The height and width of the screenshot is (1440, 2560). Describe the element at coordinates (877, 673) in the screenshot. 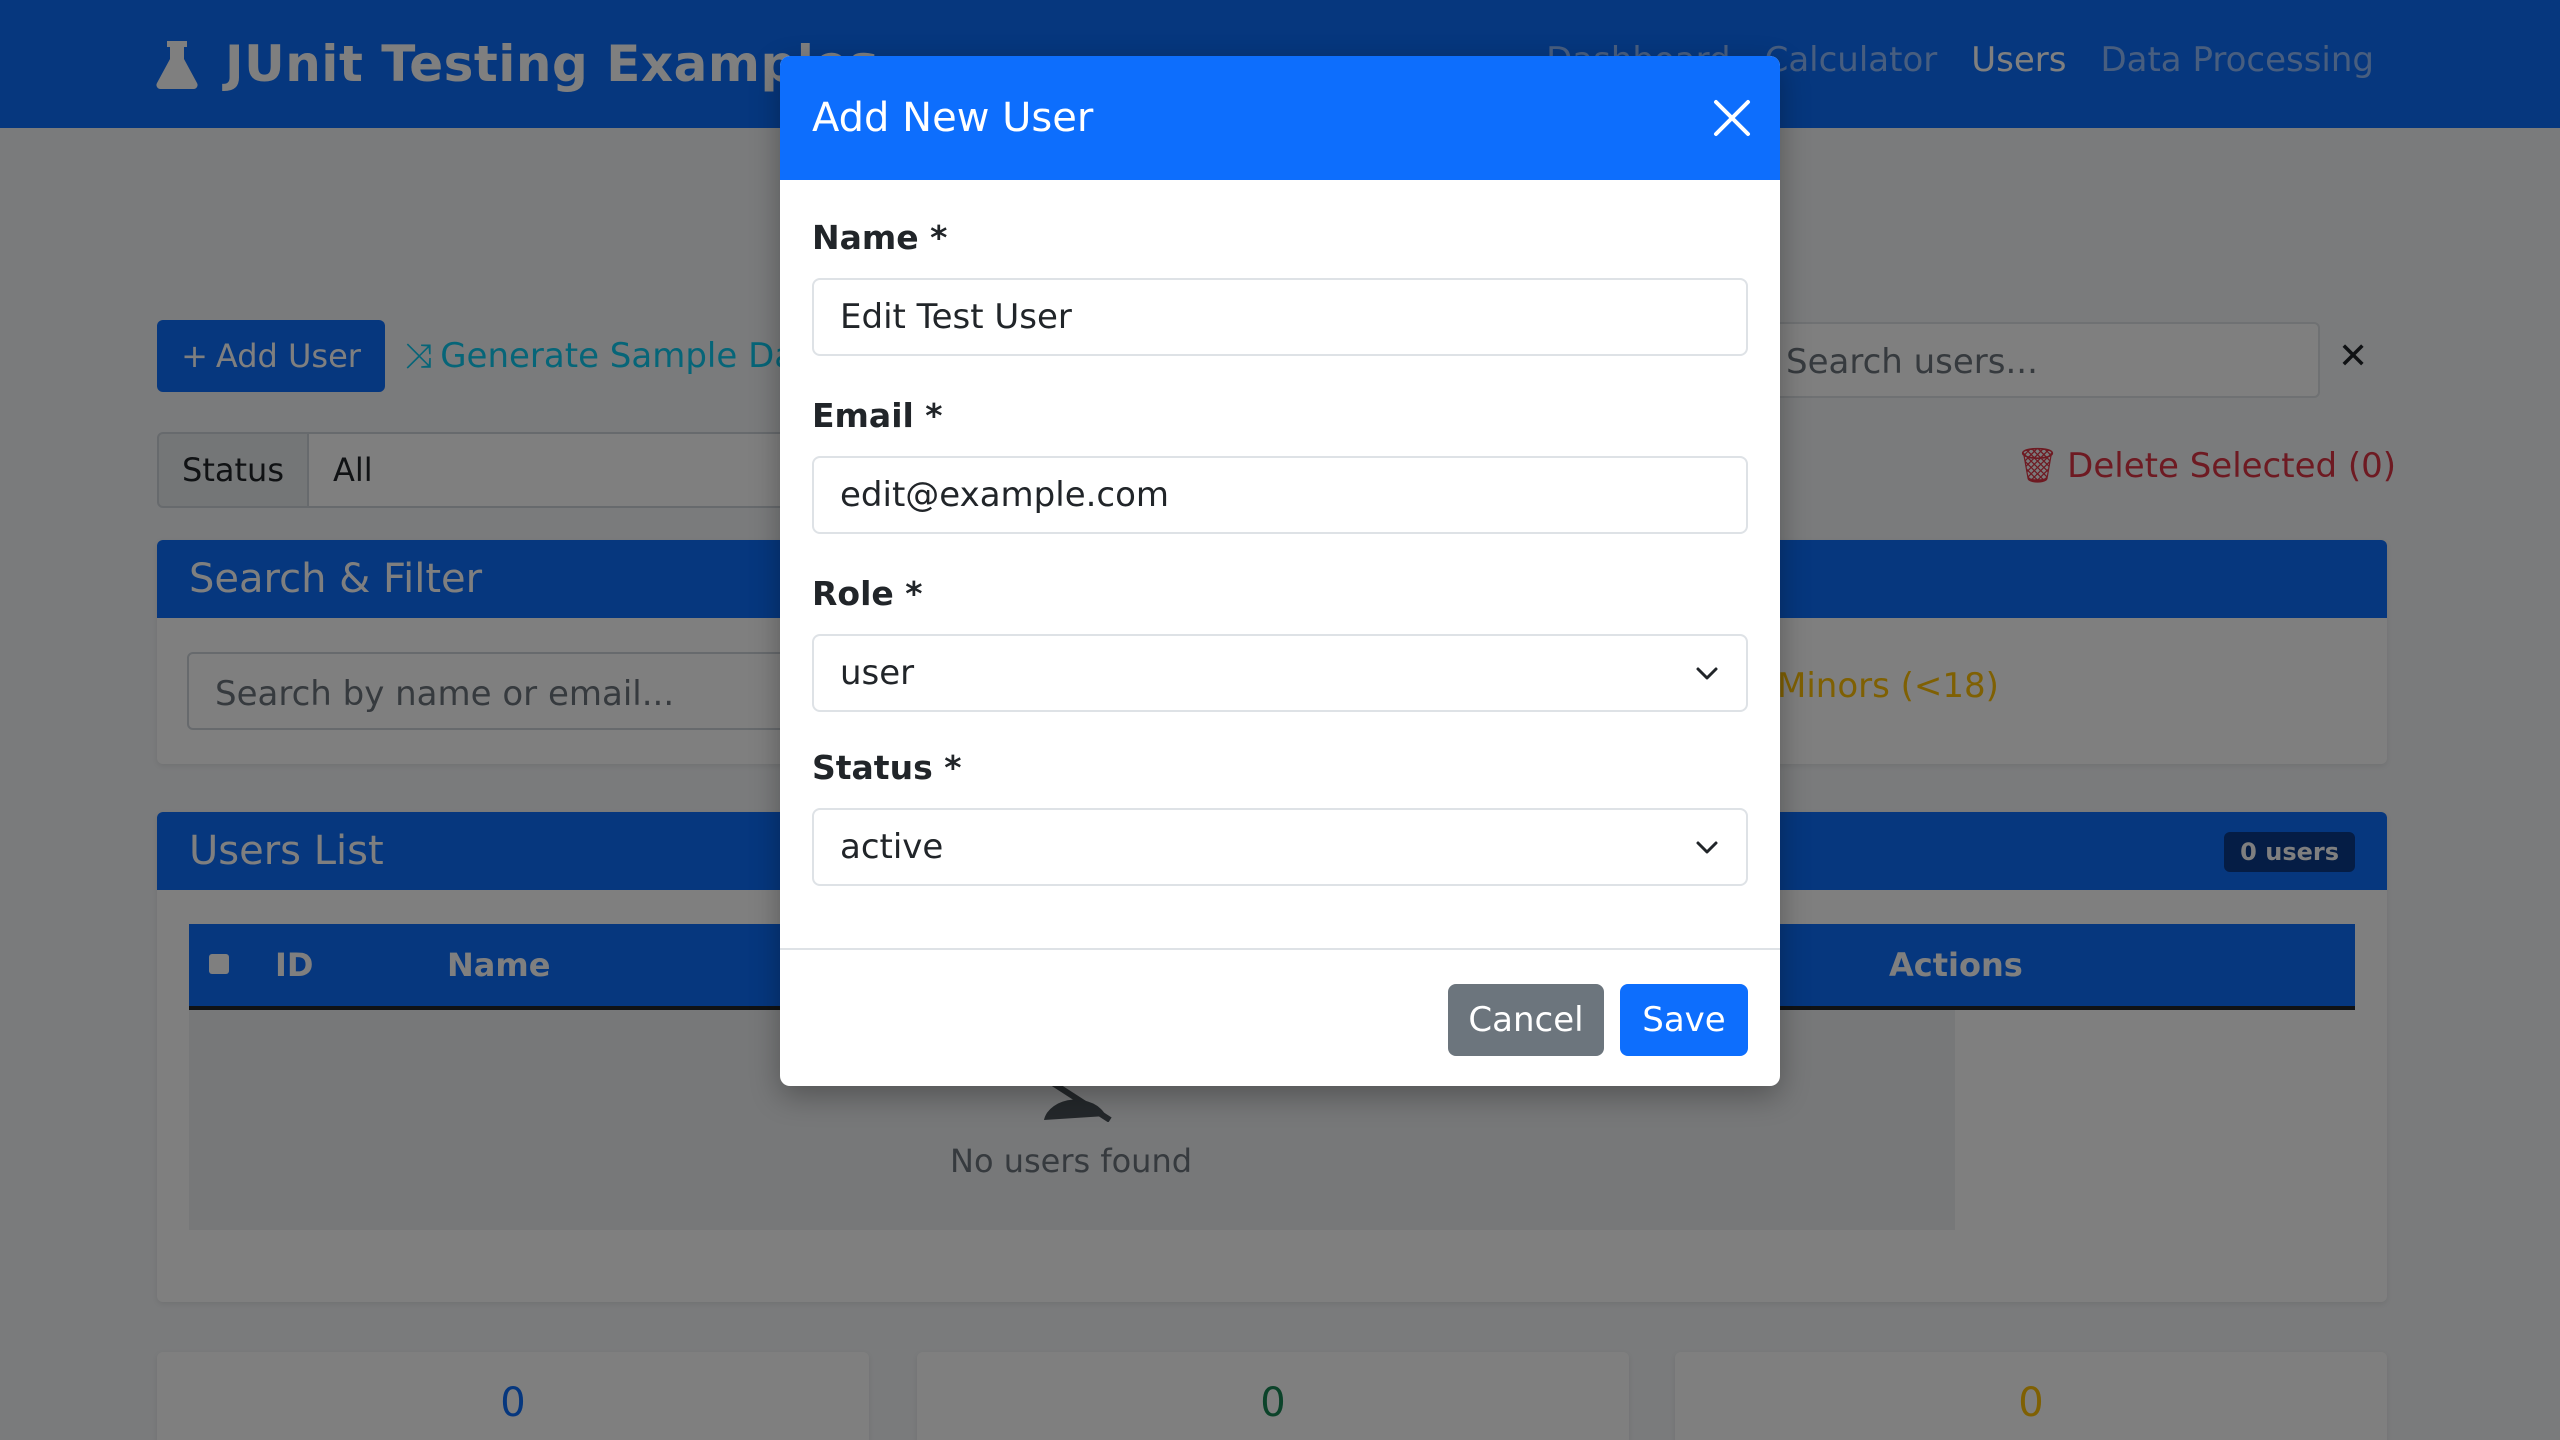

I see `role-select-value: user` at that location.